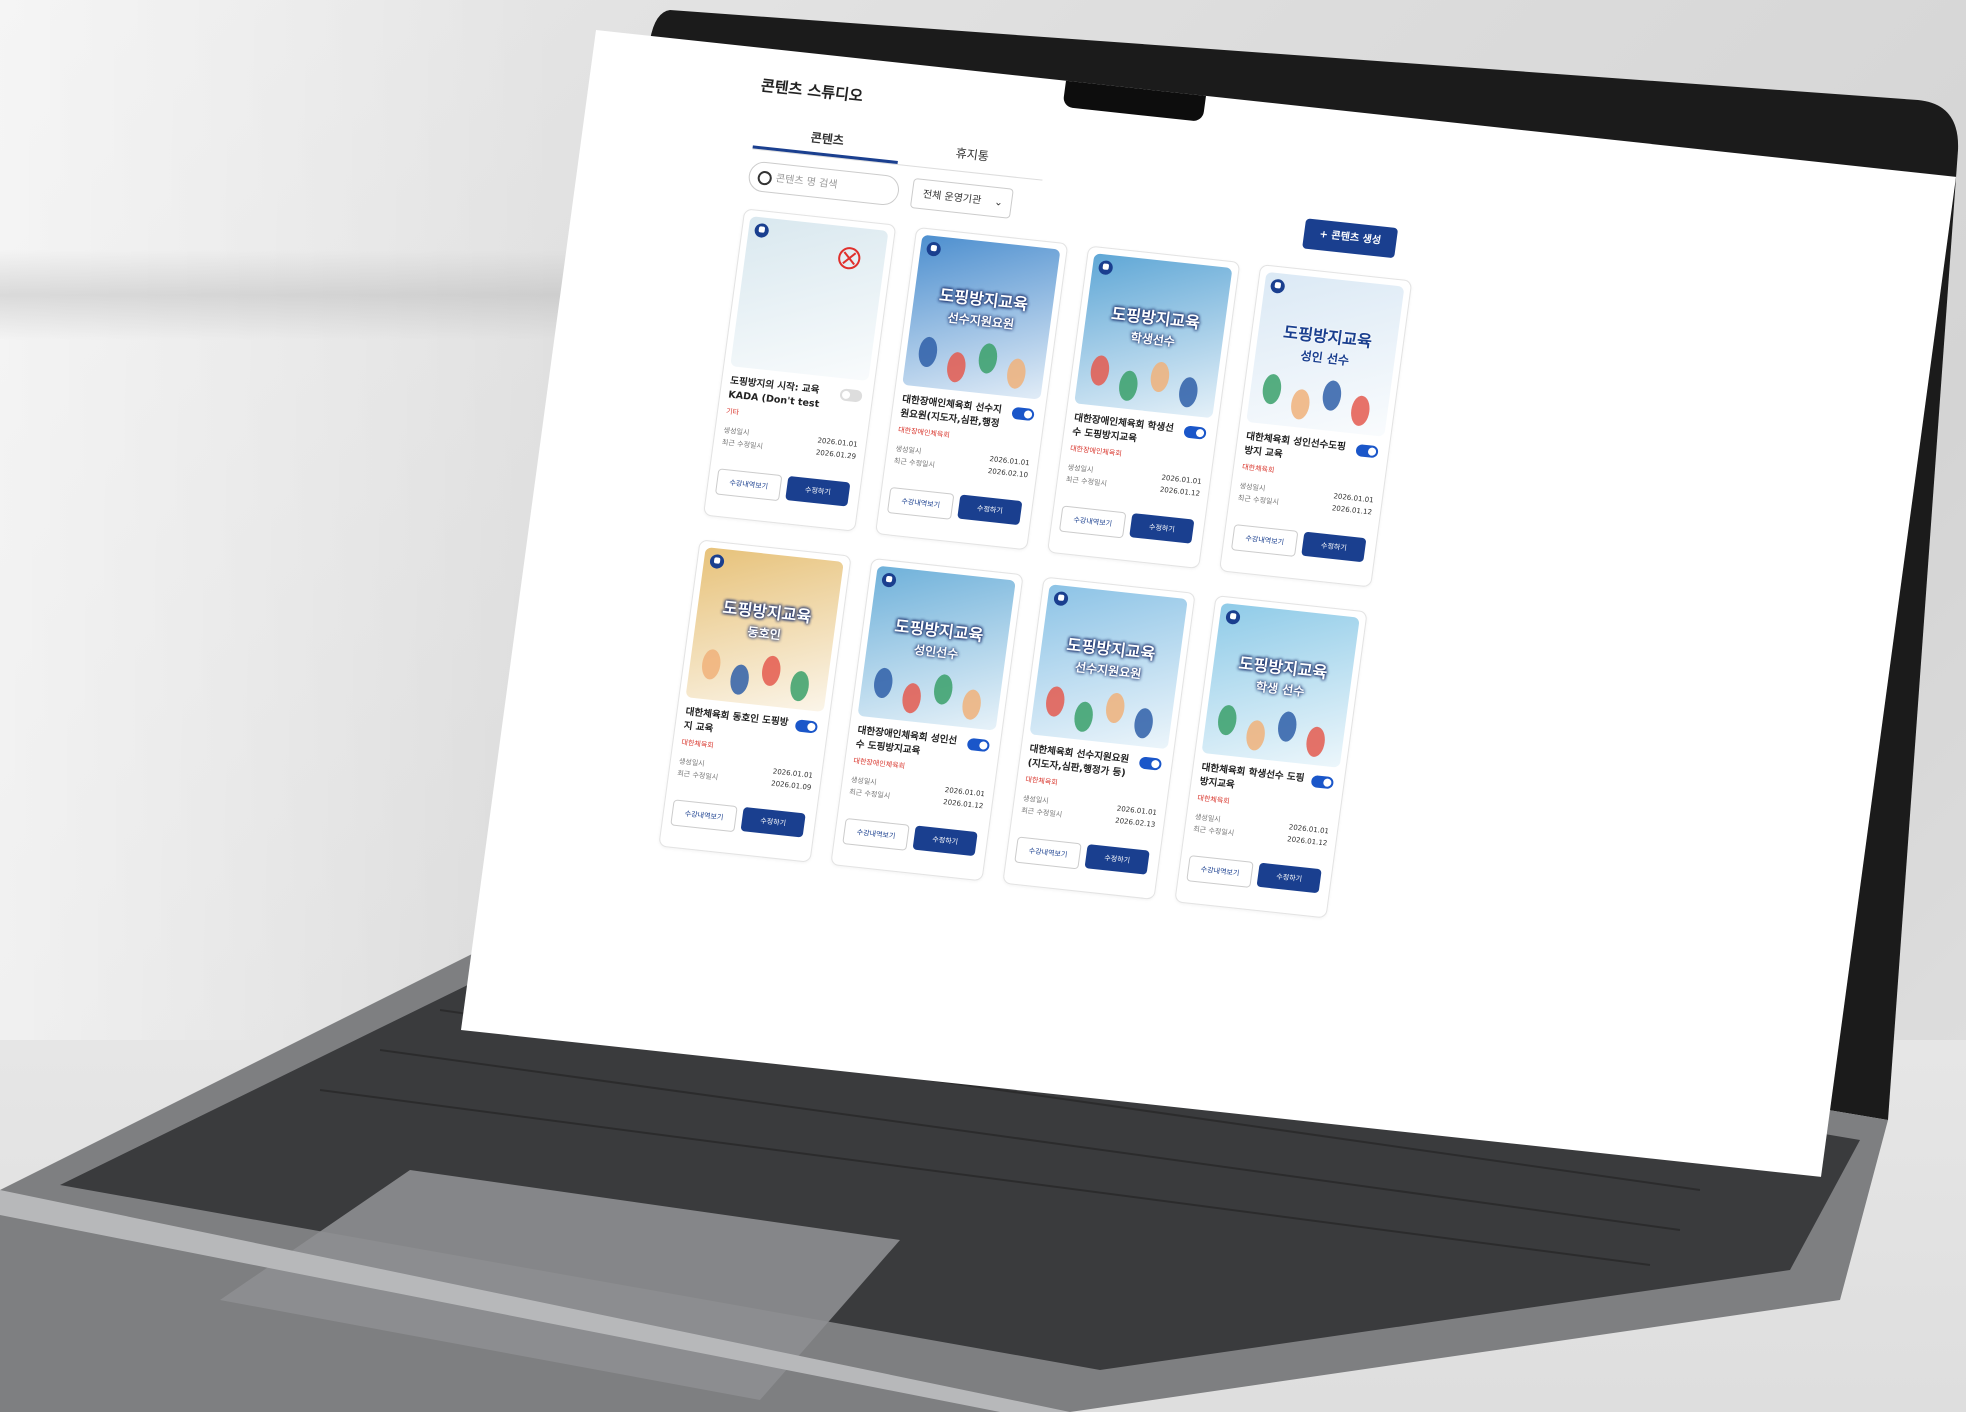 Image resolution: width=1966 pixels, height=1412 pixels. I want to click on card-organization: 기타, so click(732, 412).